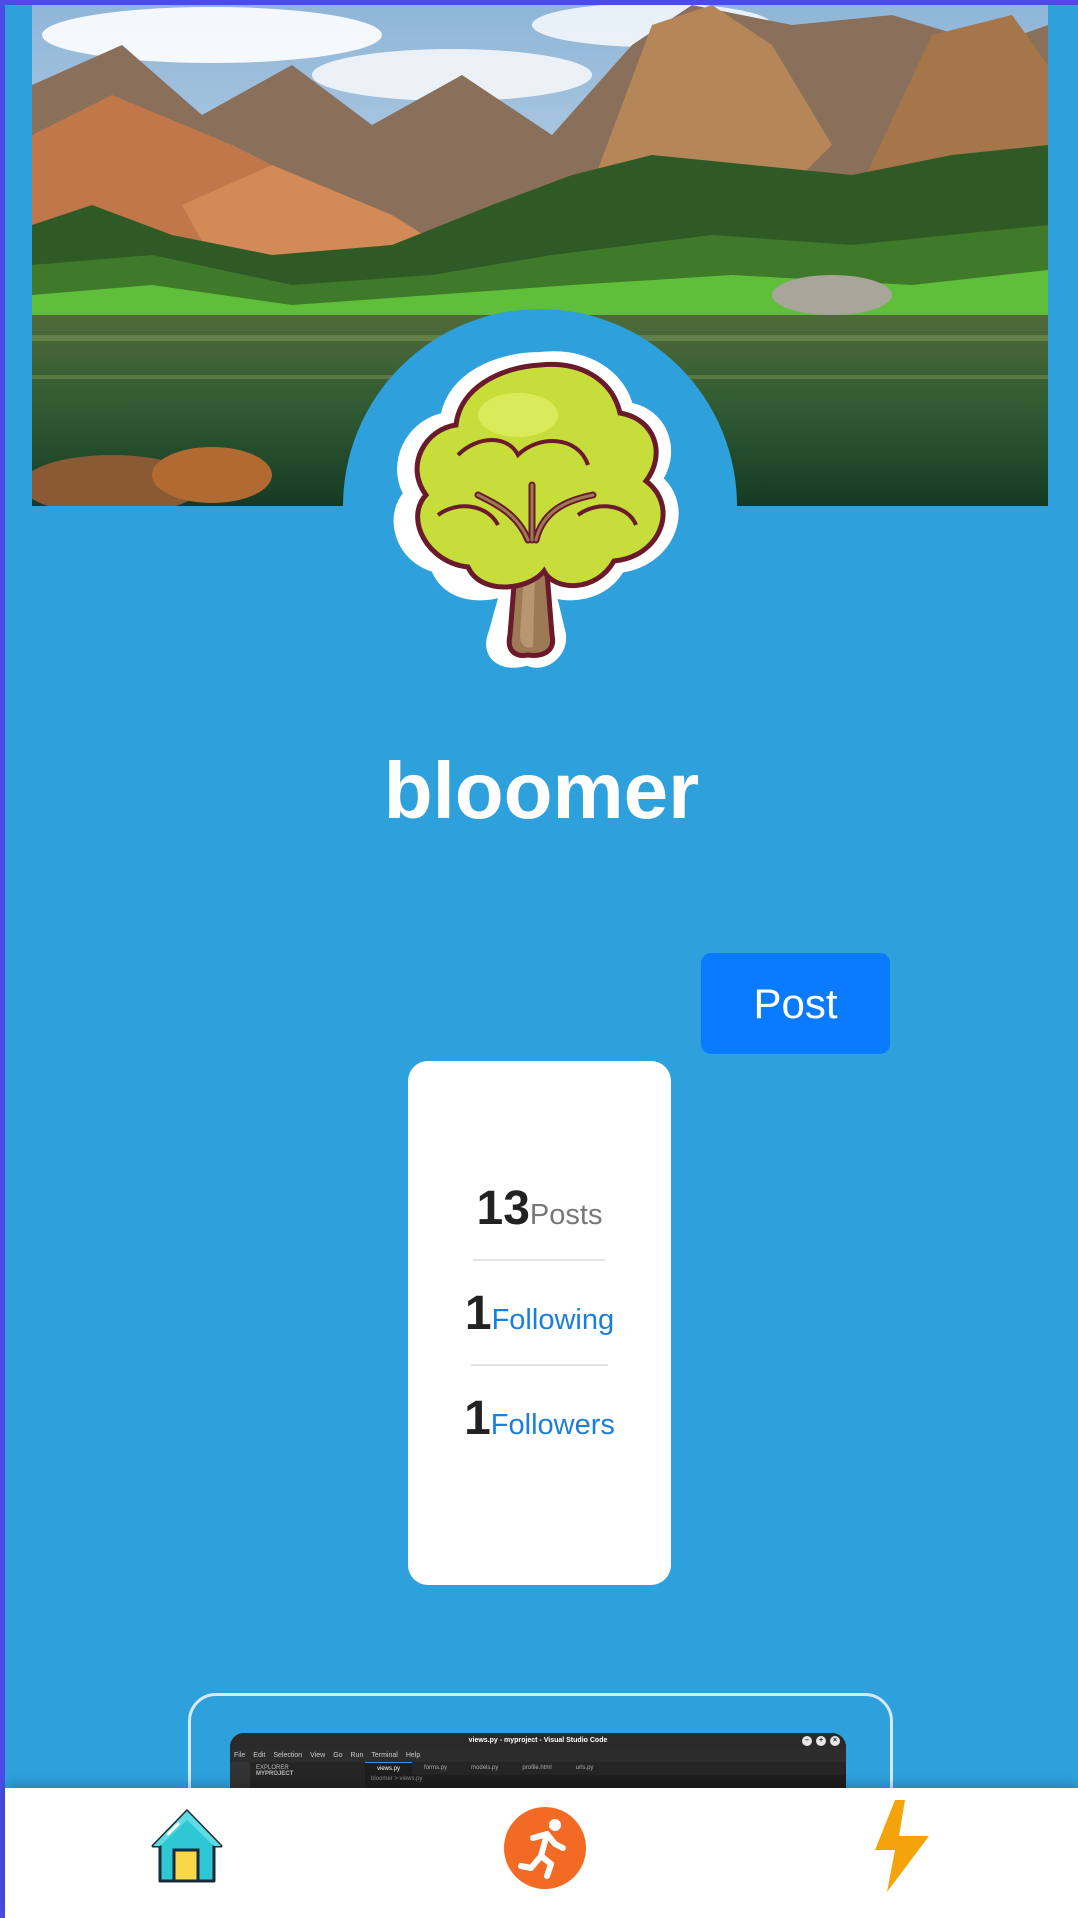 Image resolution: width=1078 pixels, height=1918 pixels. What do you see at coordinates (338, 1755) in the screenshot?
I see `vscode-menu-item: Go` at bounding box center [338, 1755].